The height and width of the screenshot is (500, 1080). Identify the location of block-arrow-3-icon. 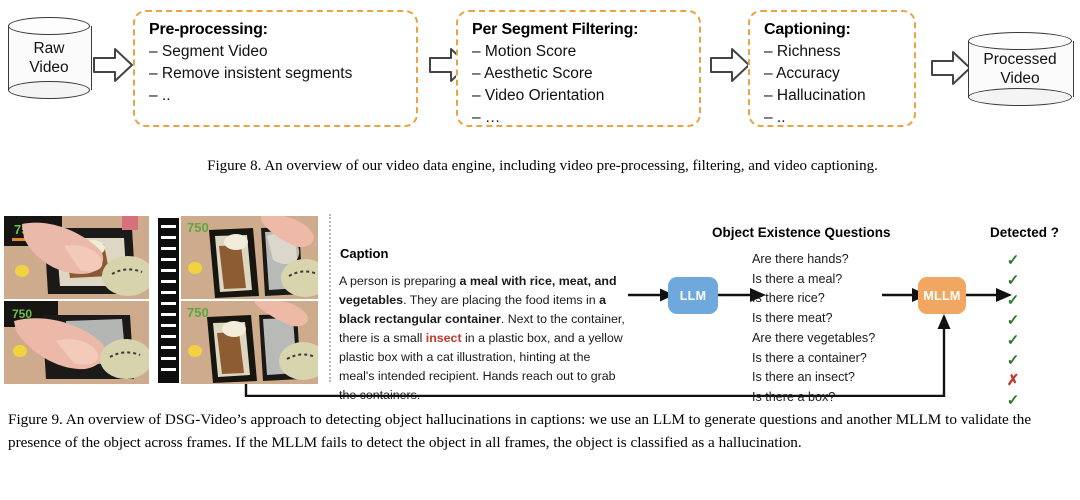
(730, 65).